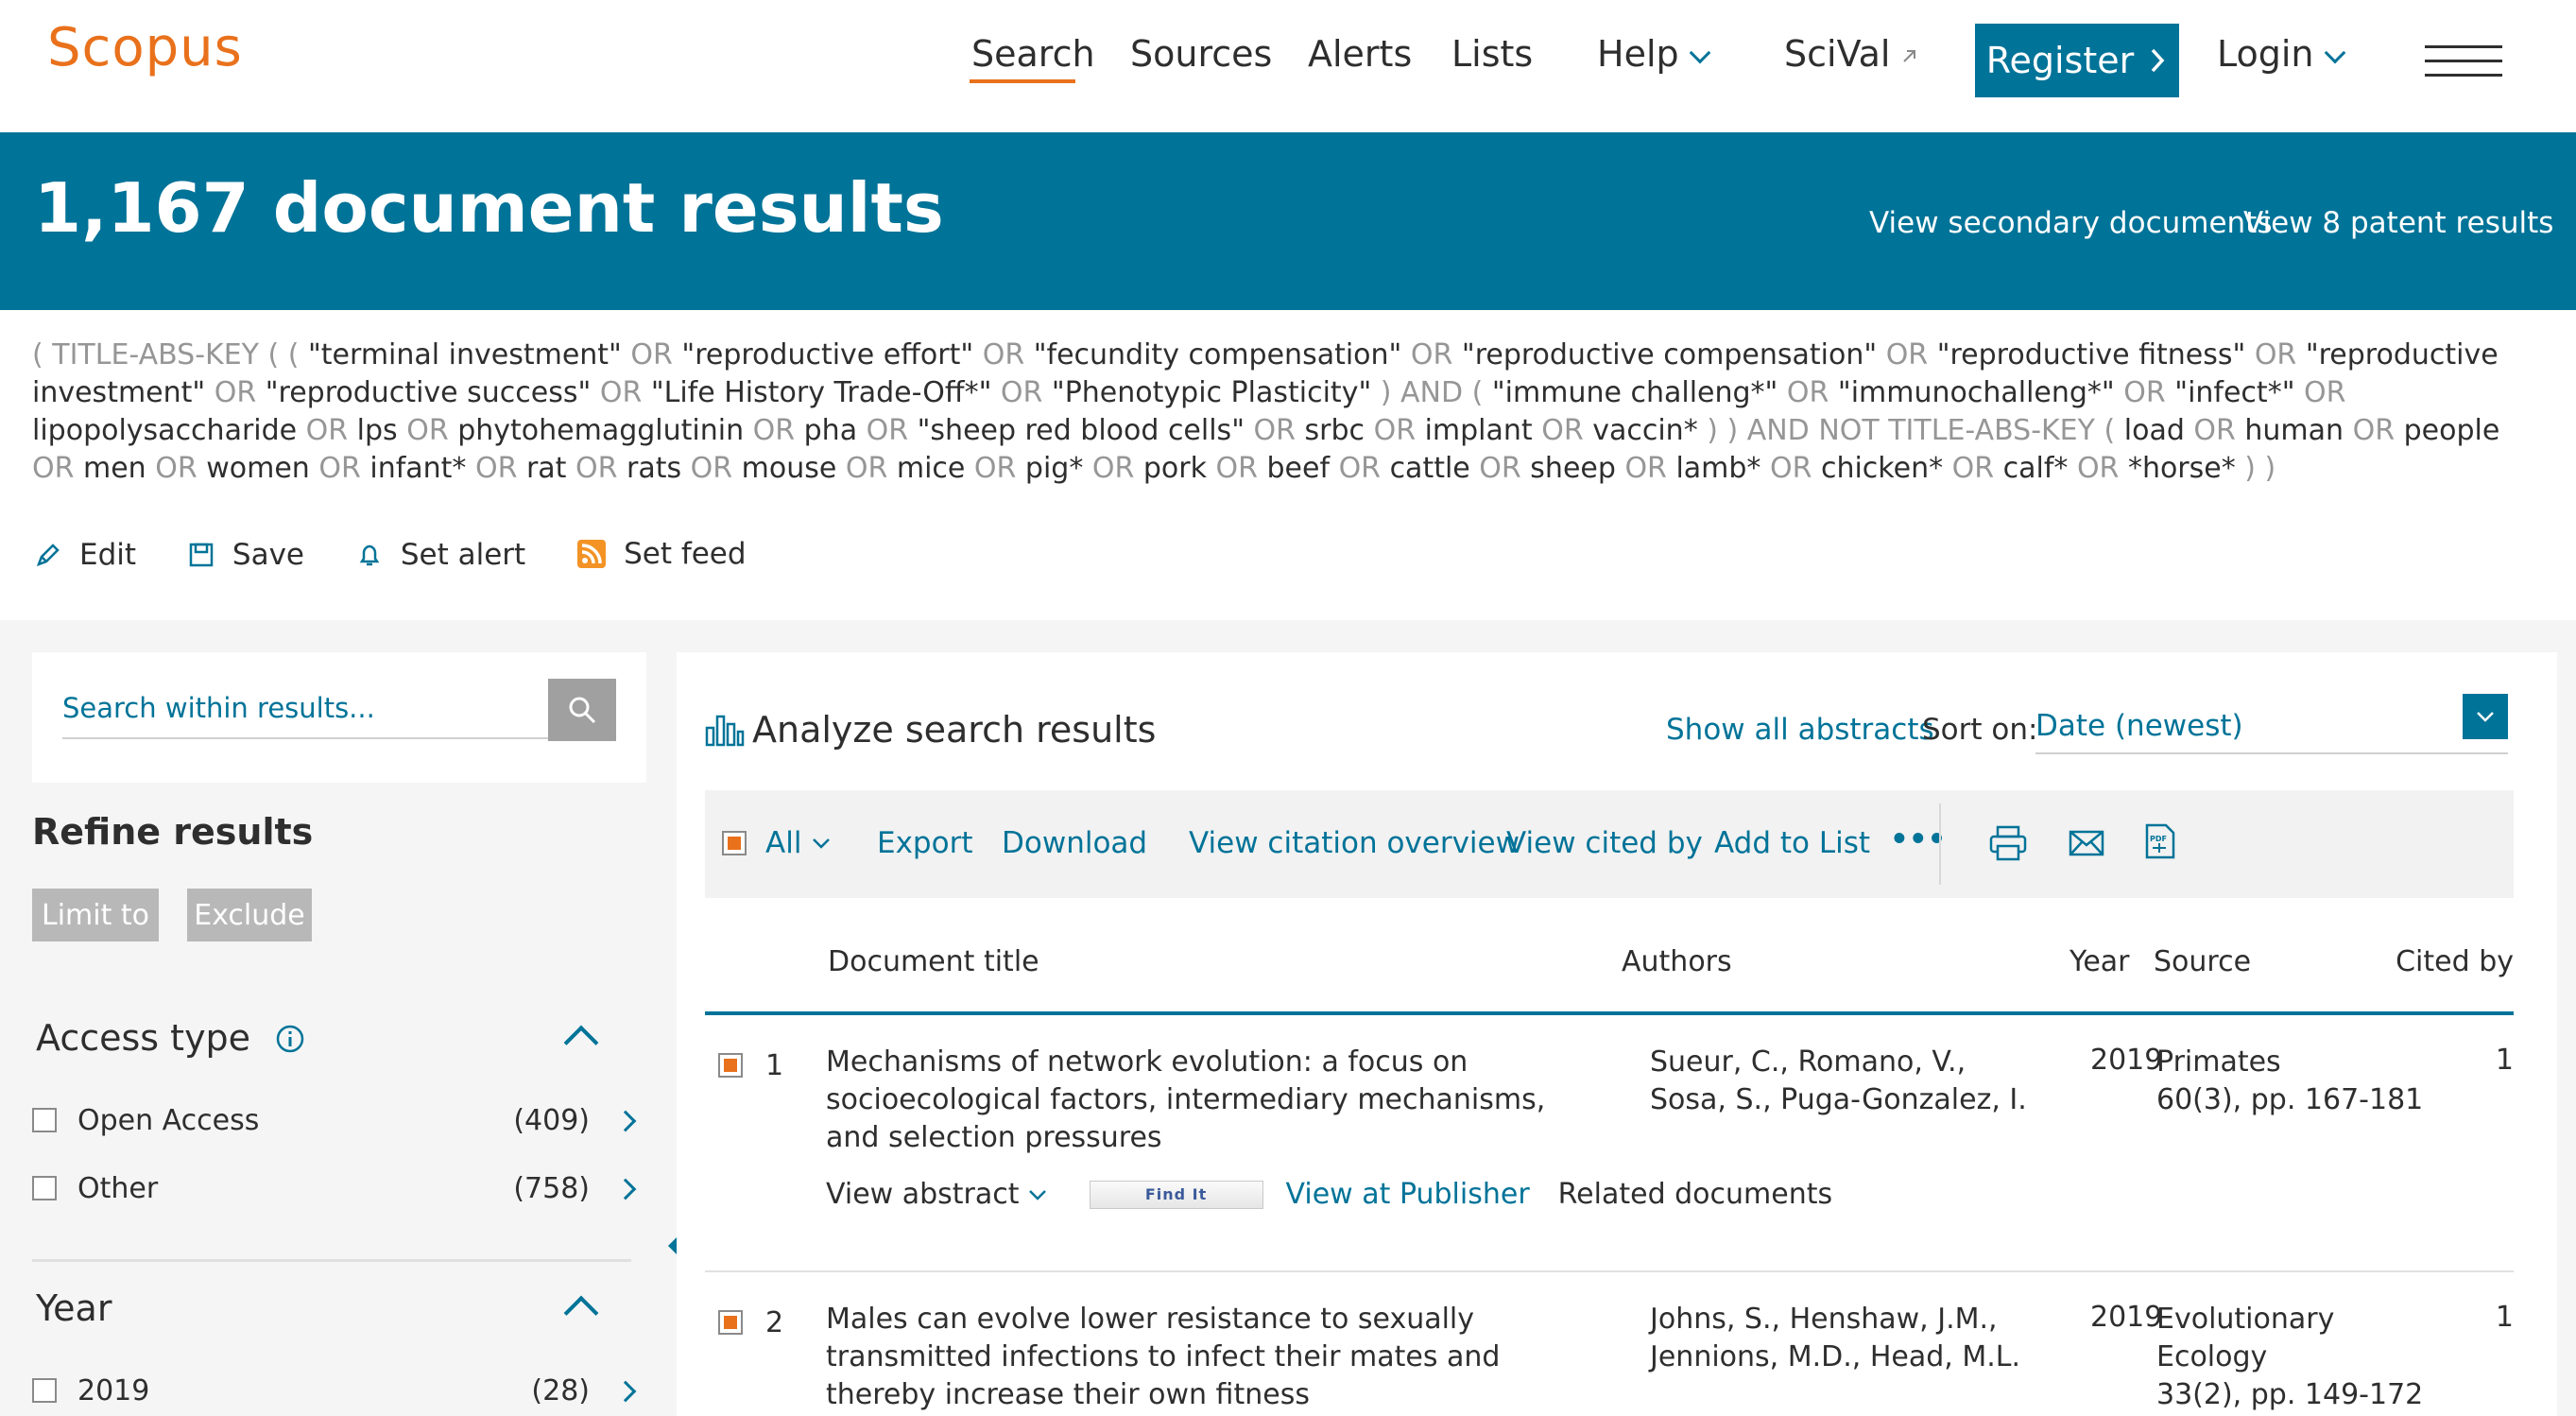  What do you see at coordinates (143, 1038) in the screenshot?
I see `facet-access-type-title: Access type` at bounding box center [143, 1038].